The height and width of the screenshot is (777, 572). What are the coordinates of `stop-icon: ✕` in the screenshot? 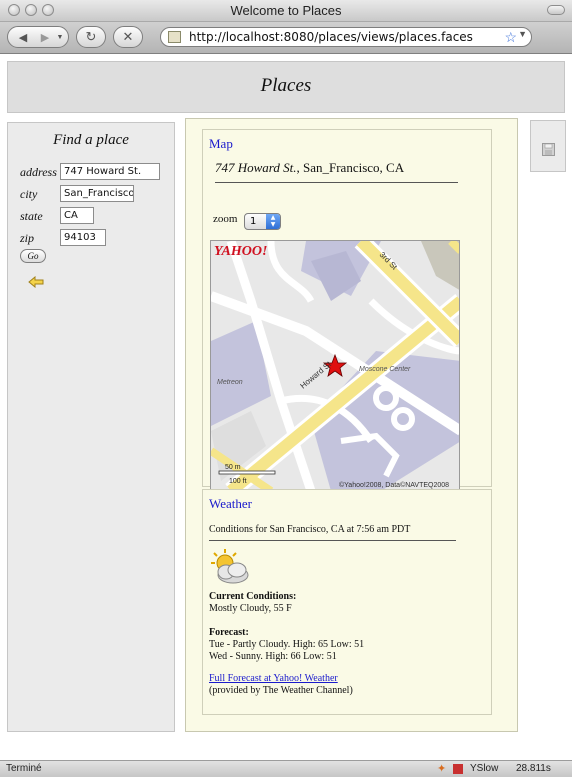 It's located at (128, 36).